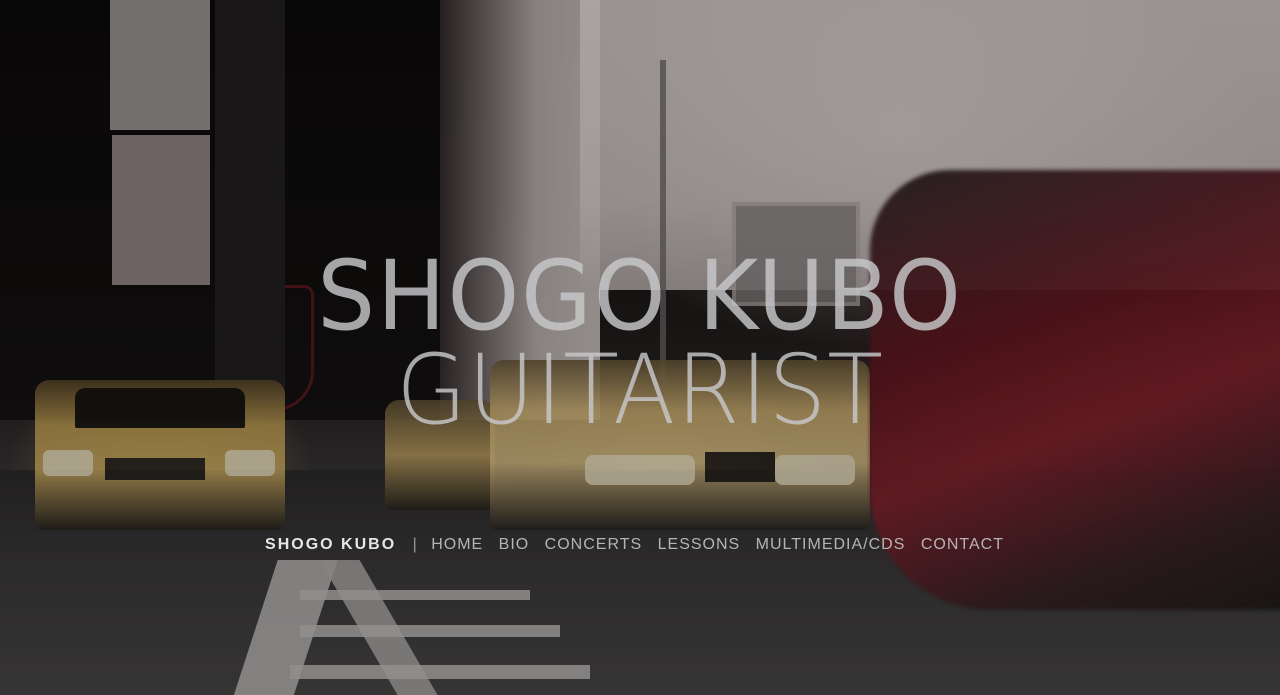 Image resolution: width=1280 pixels, height=695 pixels. I want to click on nav-item-concerts: CONCERTS, so click(594, 544).